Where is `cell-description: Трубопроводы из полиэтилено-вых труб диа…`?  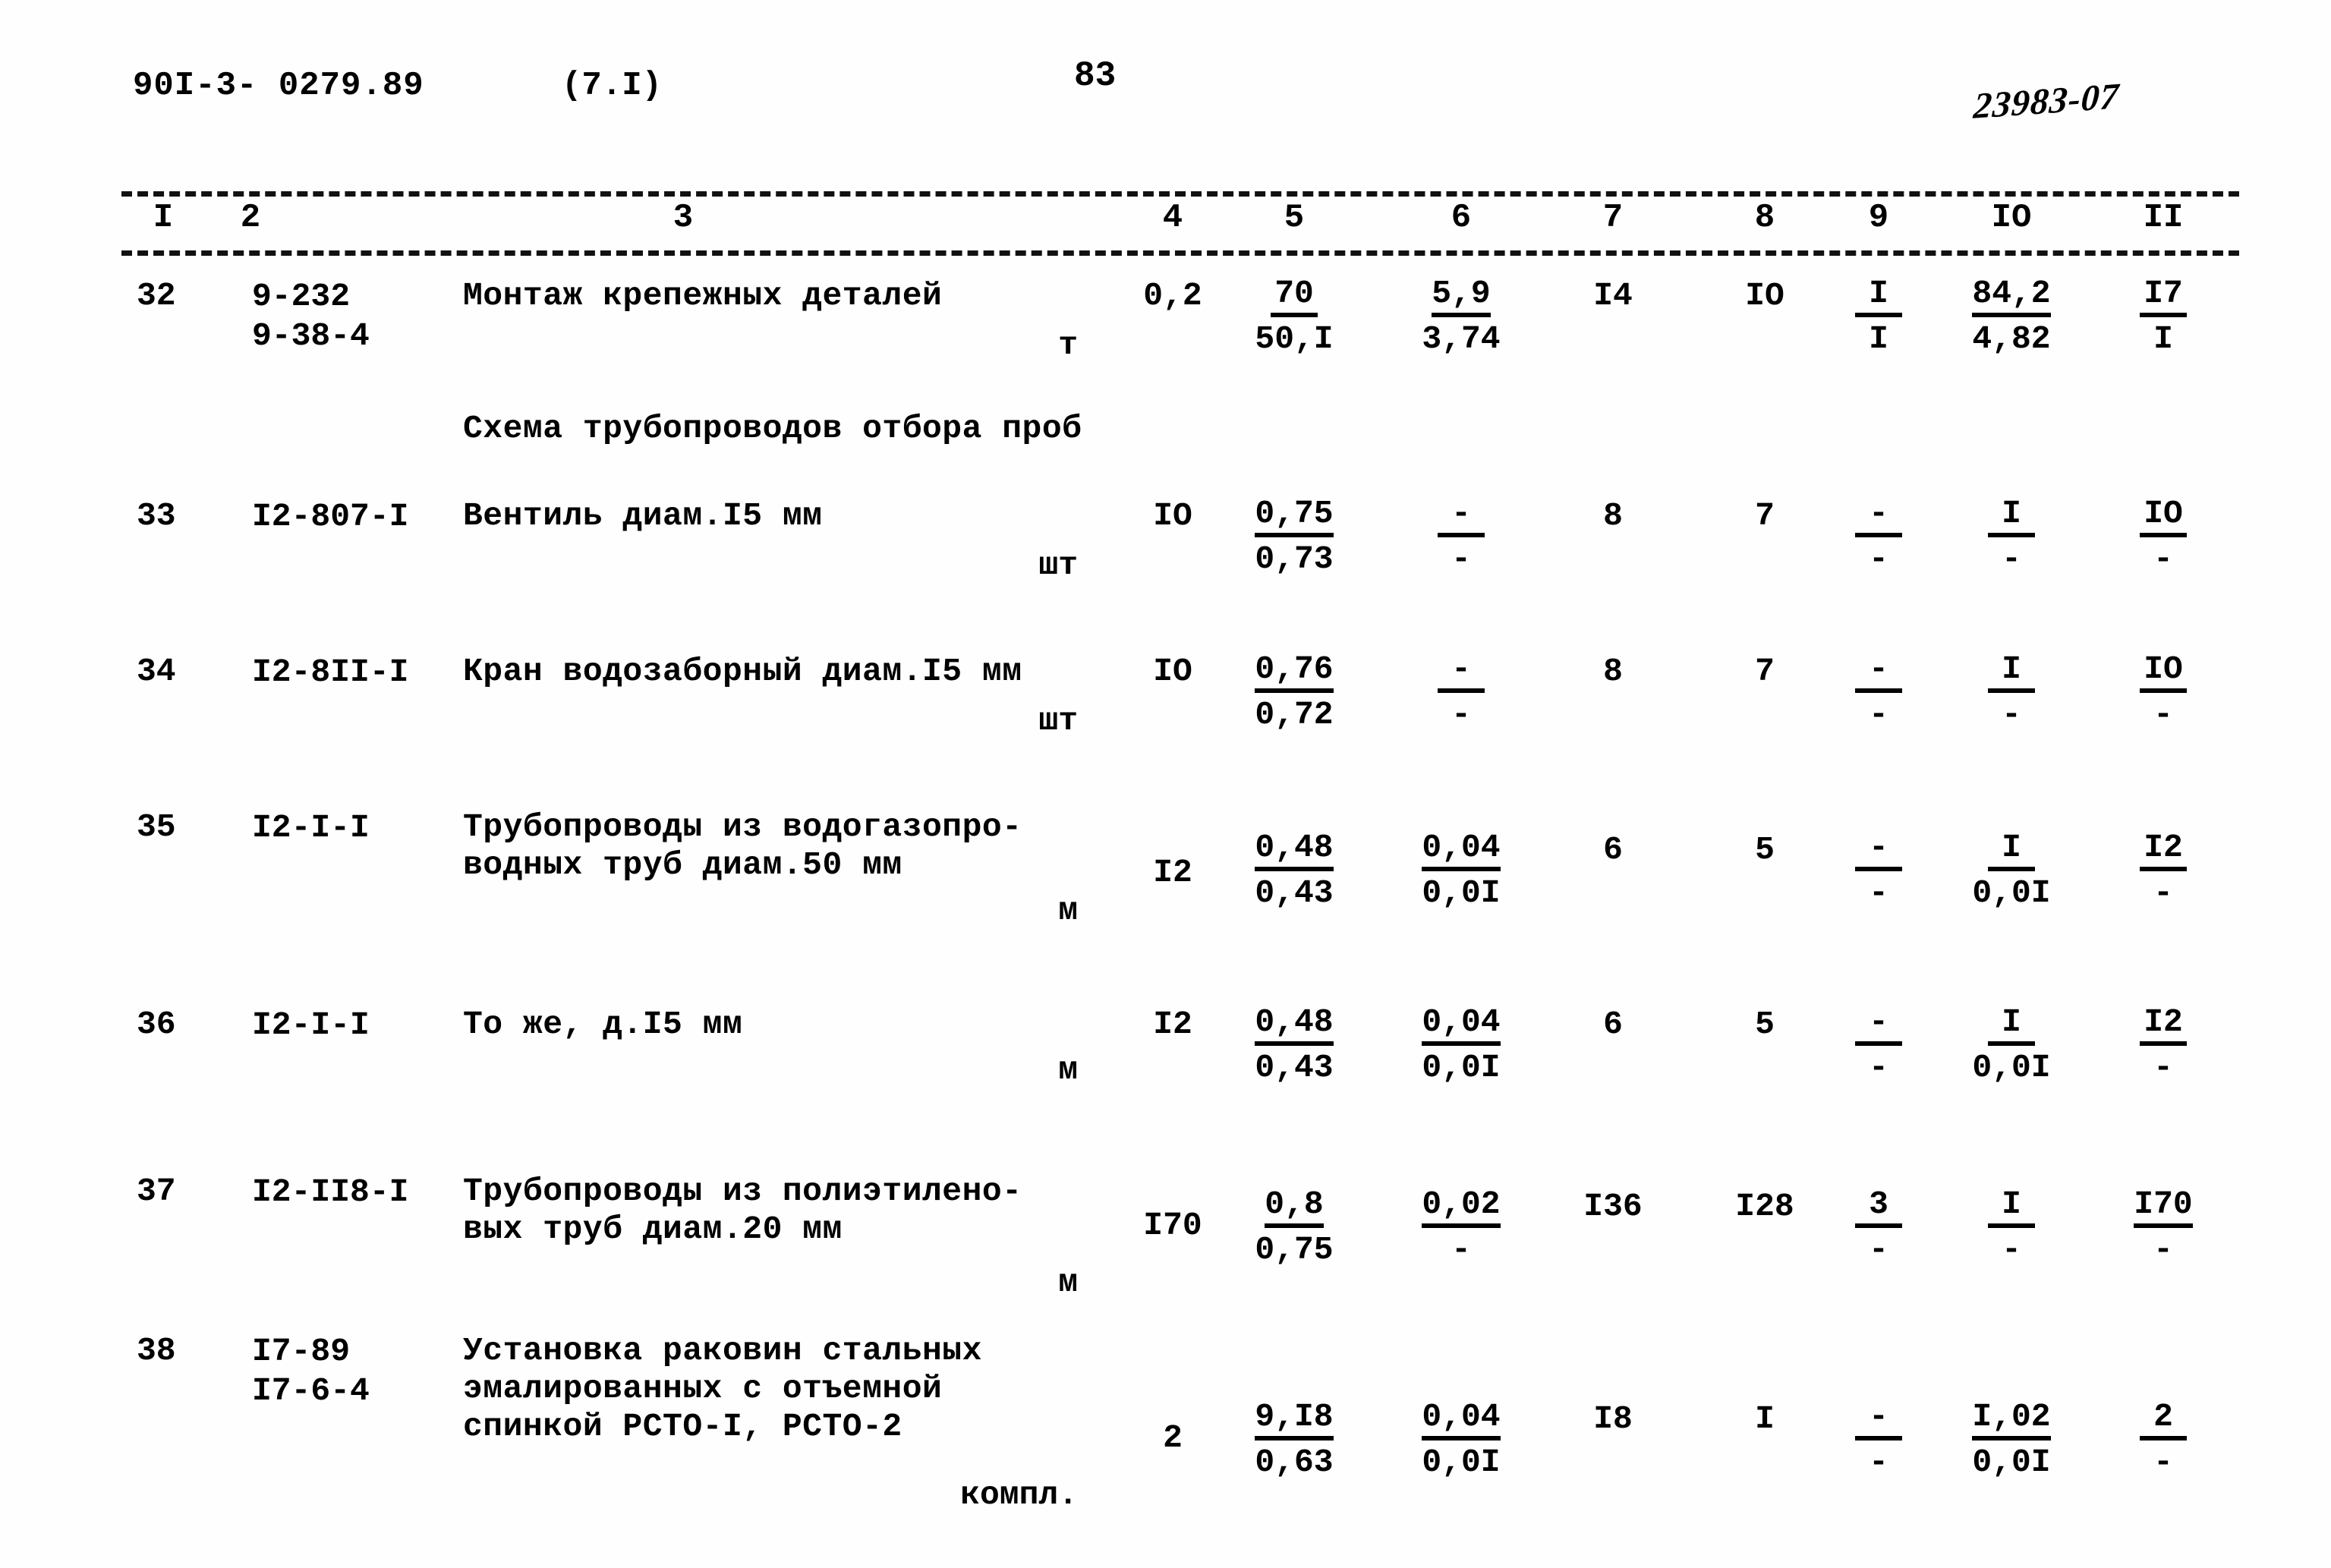 cell-description: Трубопроводы из полиэтилено-вых труб диа… is located at coordinates (842, 1210).